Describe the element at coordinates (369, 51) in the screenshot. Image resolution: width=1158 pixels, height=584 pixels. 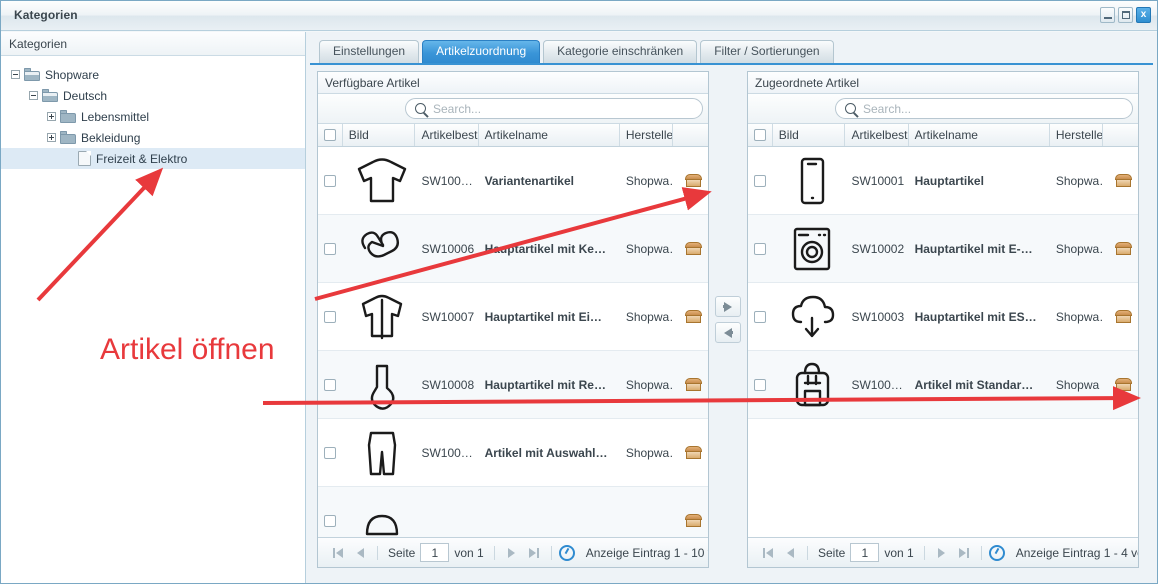
I see `tab-einstellungen: Einstellungen` at that location.